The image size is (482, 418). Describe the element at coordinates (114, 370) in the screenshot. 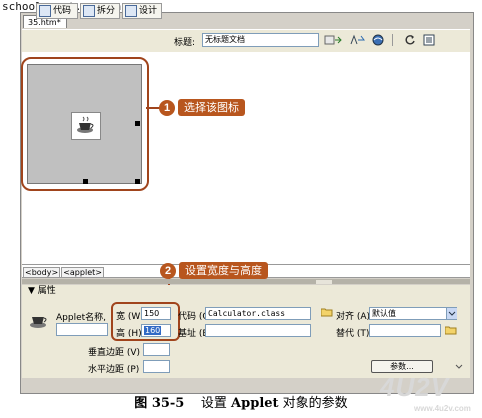

I see `hspace-label: 水平边距 (P)` at that location.